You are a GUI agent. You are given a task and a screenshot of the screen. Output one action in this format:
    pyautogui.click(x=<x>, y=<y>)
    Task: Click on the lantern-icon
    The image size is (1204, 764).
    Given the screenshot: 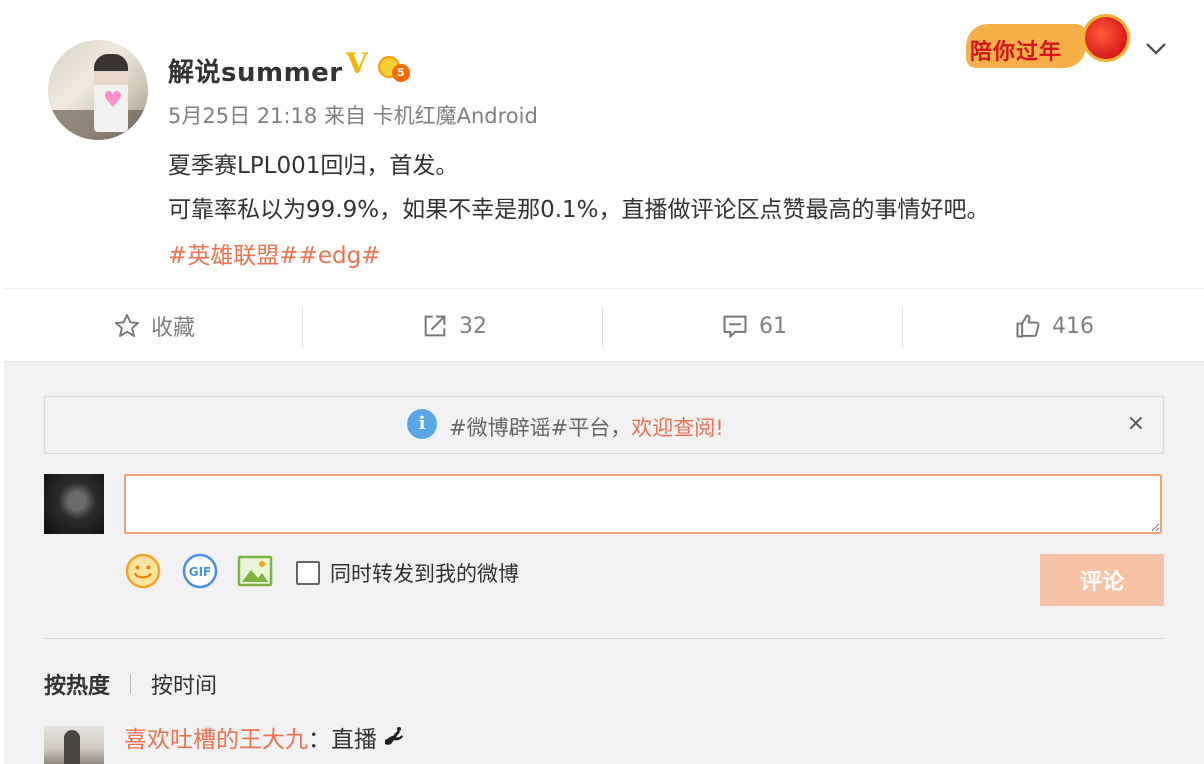 What is the action you would take?
    pyautogui.click(x=1106, y=38)
    